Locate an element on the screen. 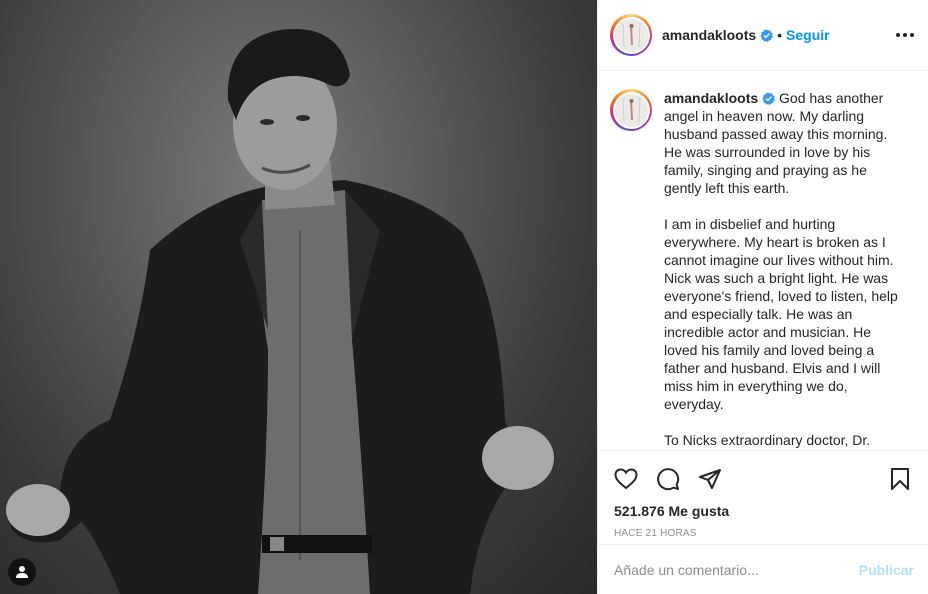 Image resolution: width=928 pixels, height=594 pixels. user-tag-button is located at coordinates (22, 572).